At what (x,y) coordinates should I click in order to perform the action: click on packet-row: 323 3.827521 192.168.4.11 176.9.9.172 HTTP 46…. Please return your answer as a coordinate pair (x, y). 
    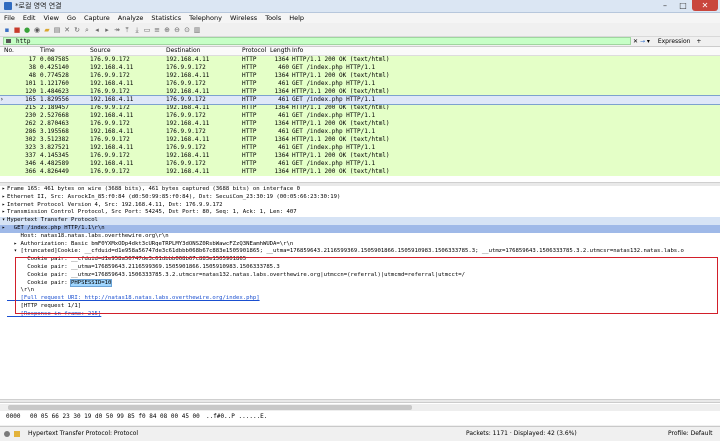
    Looking at the image, I should click on (360, 148).